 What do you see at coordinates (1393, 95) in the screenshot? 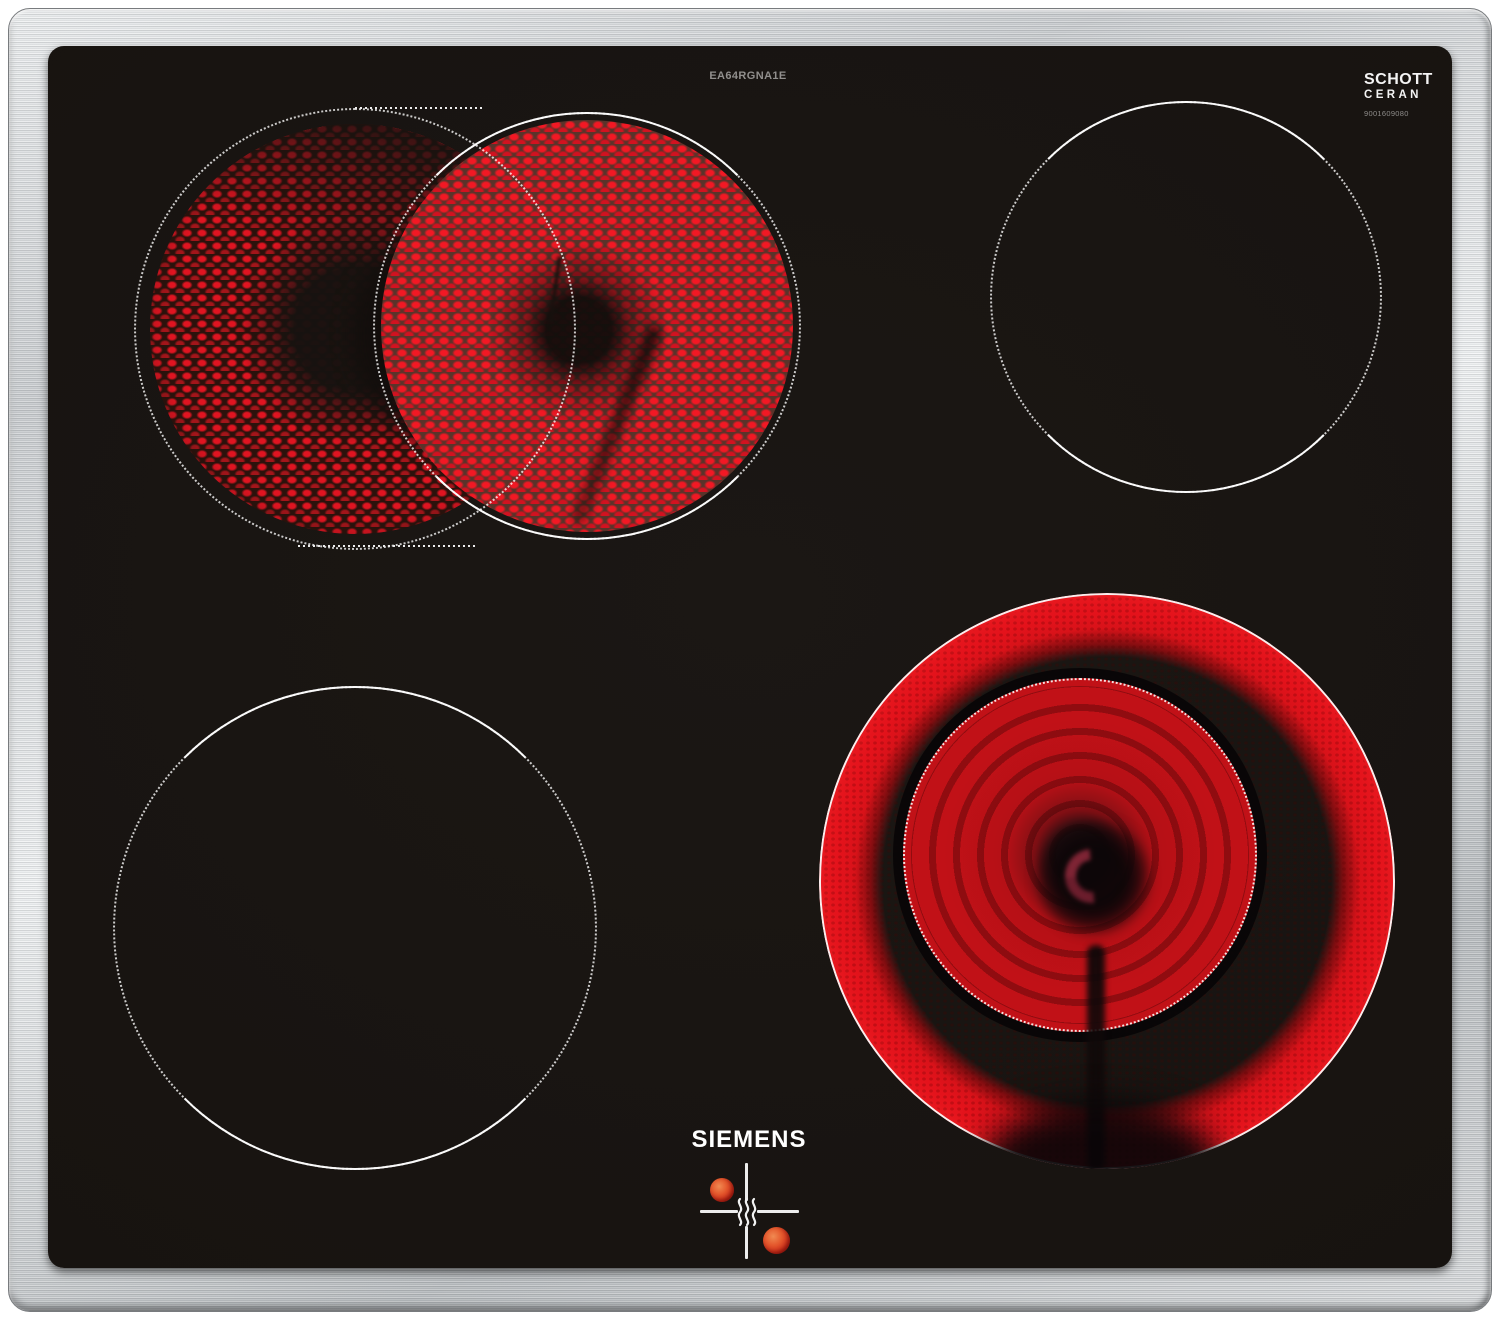
I see `schott-logo-line2: CERAN` at bounding box center [1393, 95].